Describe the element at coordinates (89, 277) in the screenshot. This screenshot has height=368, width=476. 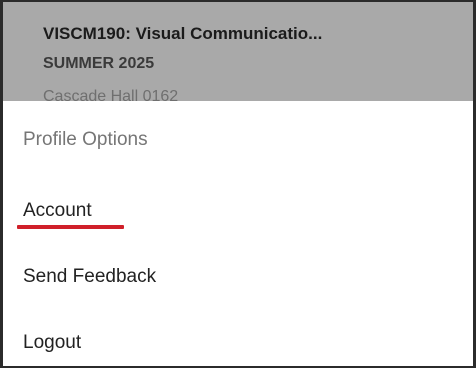
I see `menu-item-send-feedback: Send Feedback` at that location.